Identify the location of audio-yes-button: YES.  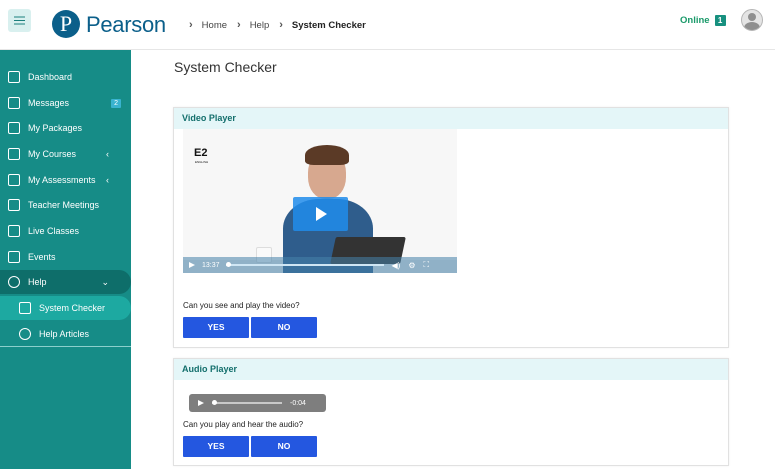
(216, 446).